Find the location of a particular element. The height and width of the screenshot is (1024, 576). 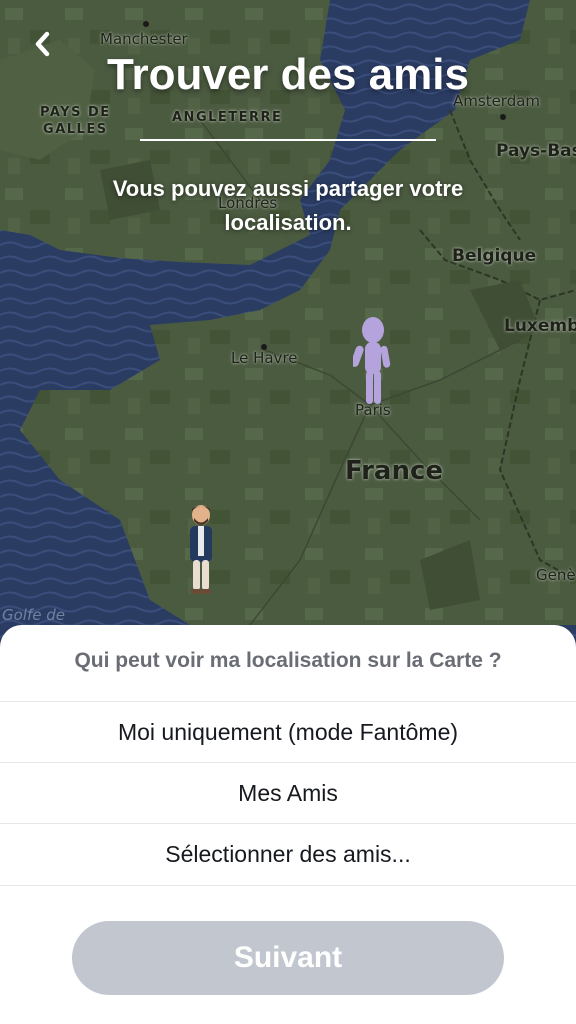

map-label-le-havre: Le Havre is located at coordinates (264, 358).